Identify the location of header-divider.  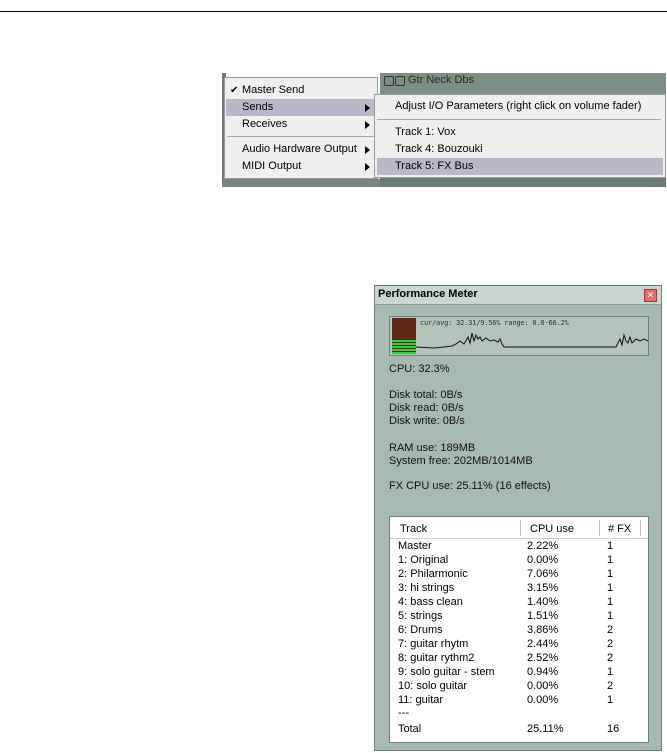
(519, 538).